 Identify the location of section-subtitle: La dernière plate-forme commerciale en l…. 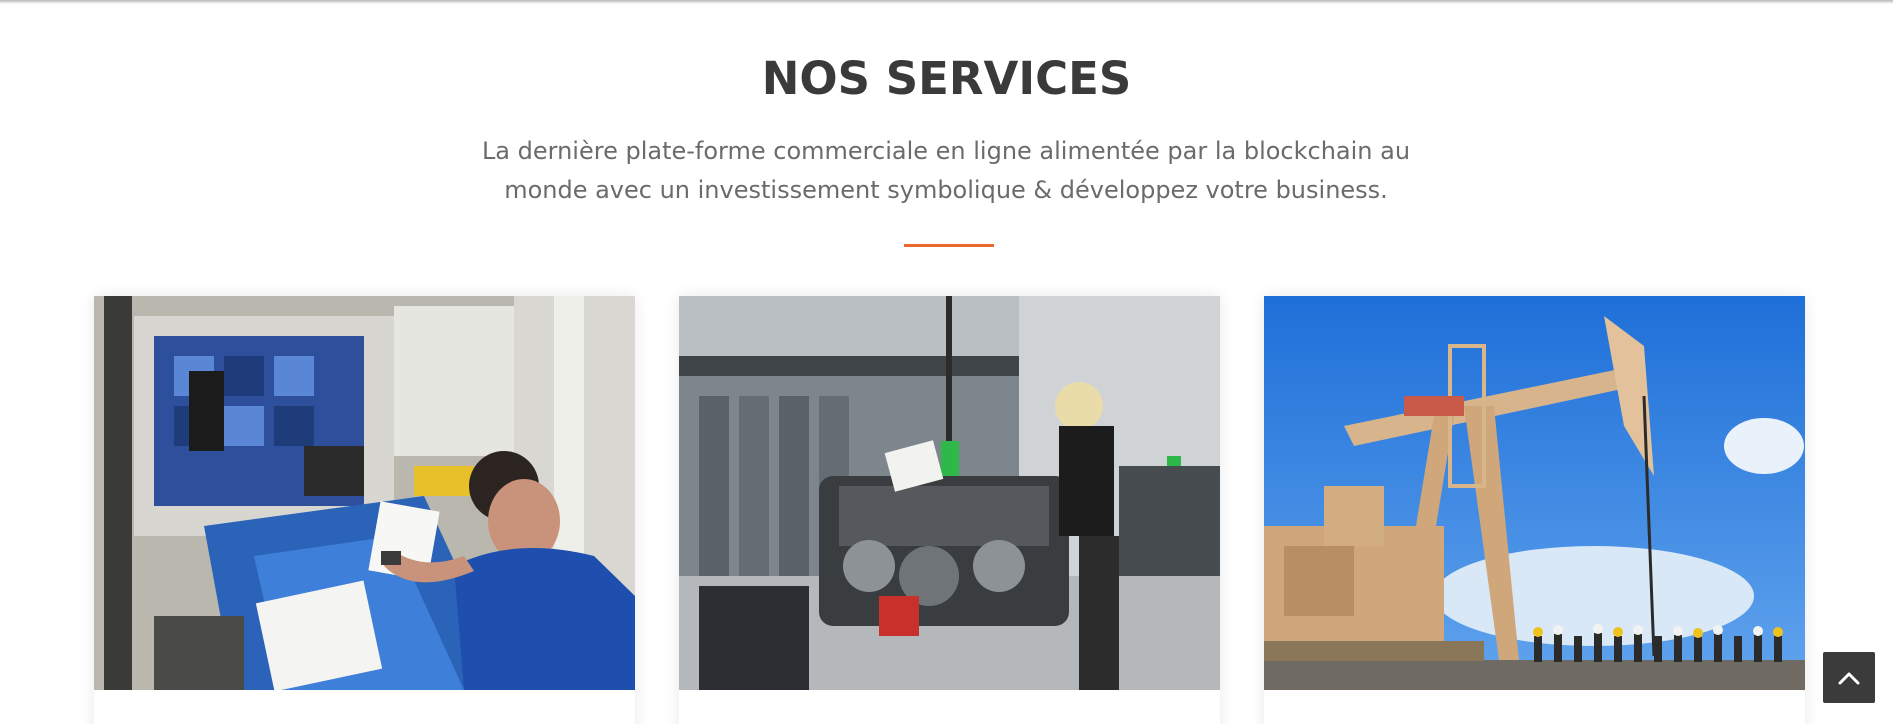
(946, 170).